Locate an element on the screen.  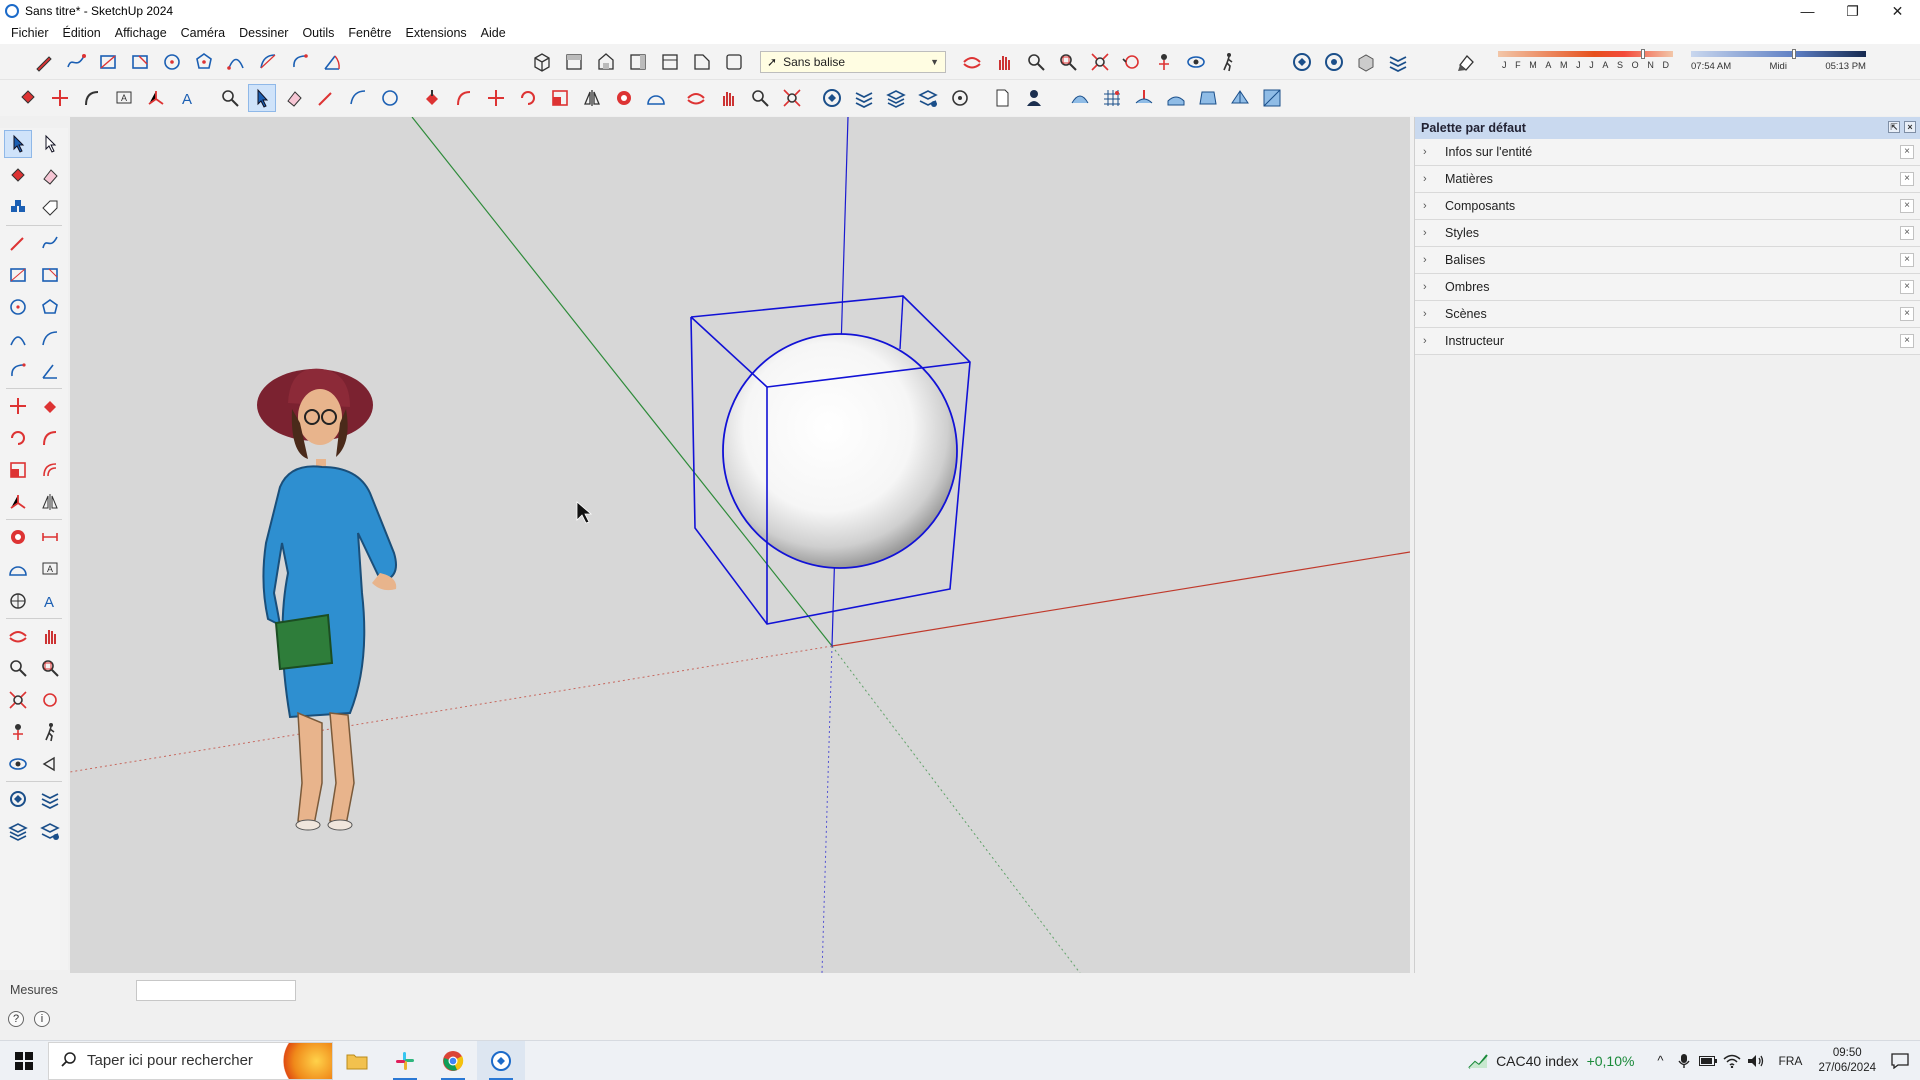
share-component-icon is located at coordinates (1366, 62).